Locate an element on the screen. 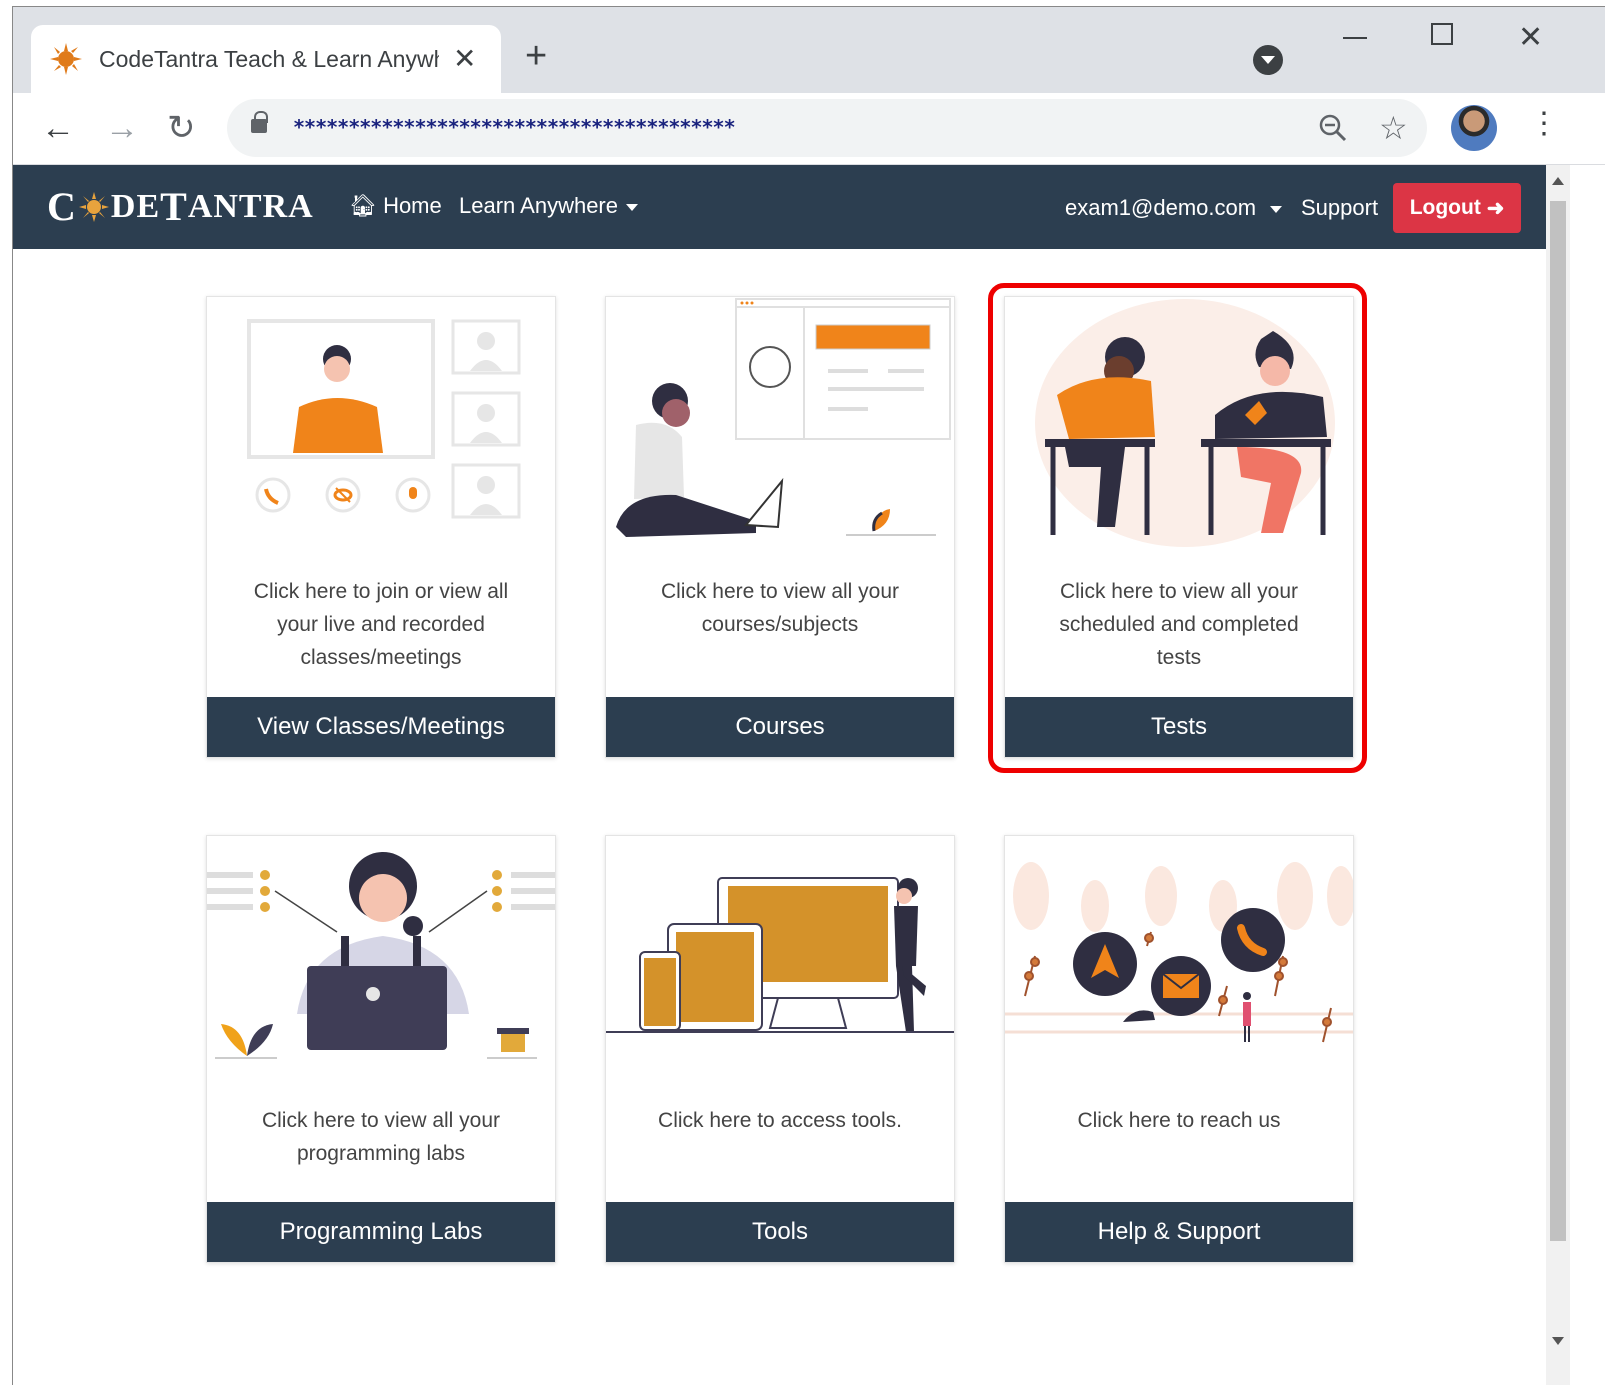  reload-icon: ↻ is located at coordinates (181, 128).